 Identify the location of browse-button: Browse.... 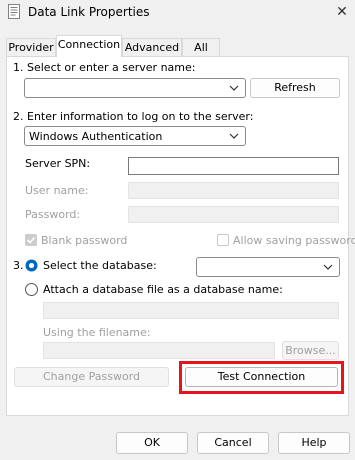
(310, 350).